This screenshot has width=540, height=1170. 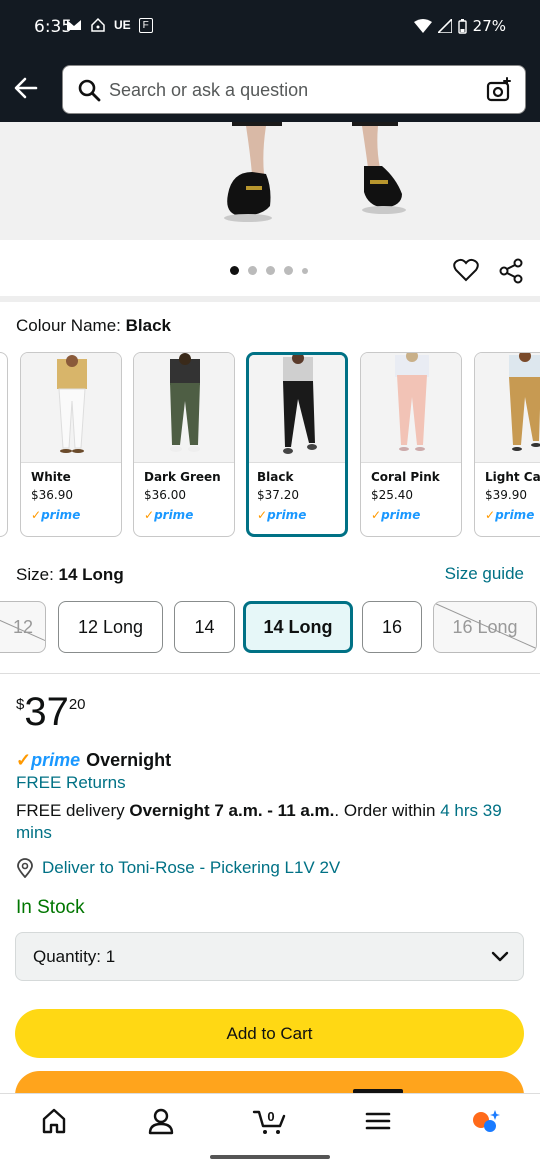 I want to click on size-option-12-long: 12 Long, so click(x=110, y=627).